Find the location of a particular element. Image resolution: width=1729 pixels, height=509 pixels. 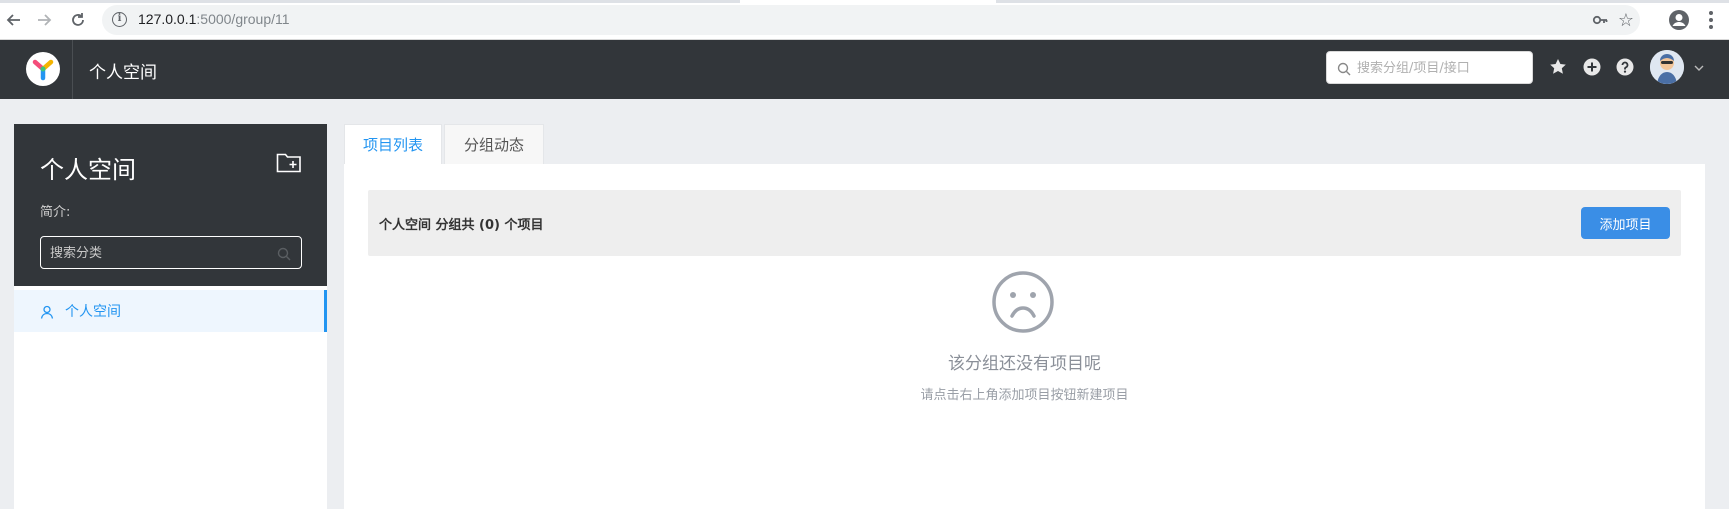

yapi-logo is located at coordinates (43, 69).